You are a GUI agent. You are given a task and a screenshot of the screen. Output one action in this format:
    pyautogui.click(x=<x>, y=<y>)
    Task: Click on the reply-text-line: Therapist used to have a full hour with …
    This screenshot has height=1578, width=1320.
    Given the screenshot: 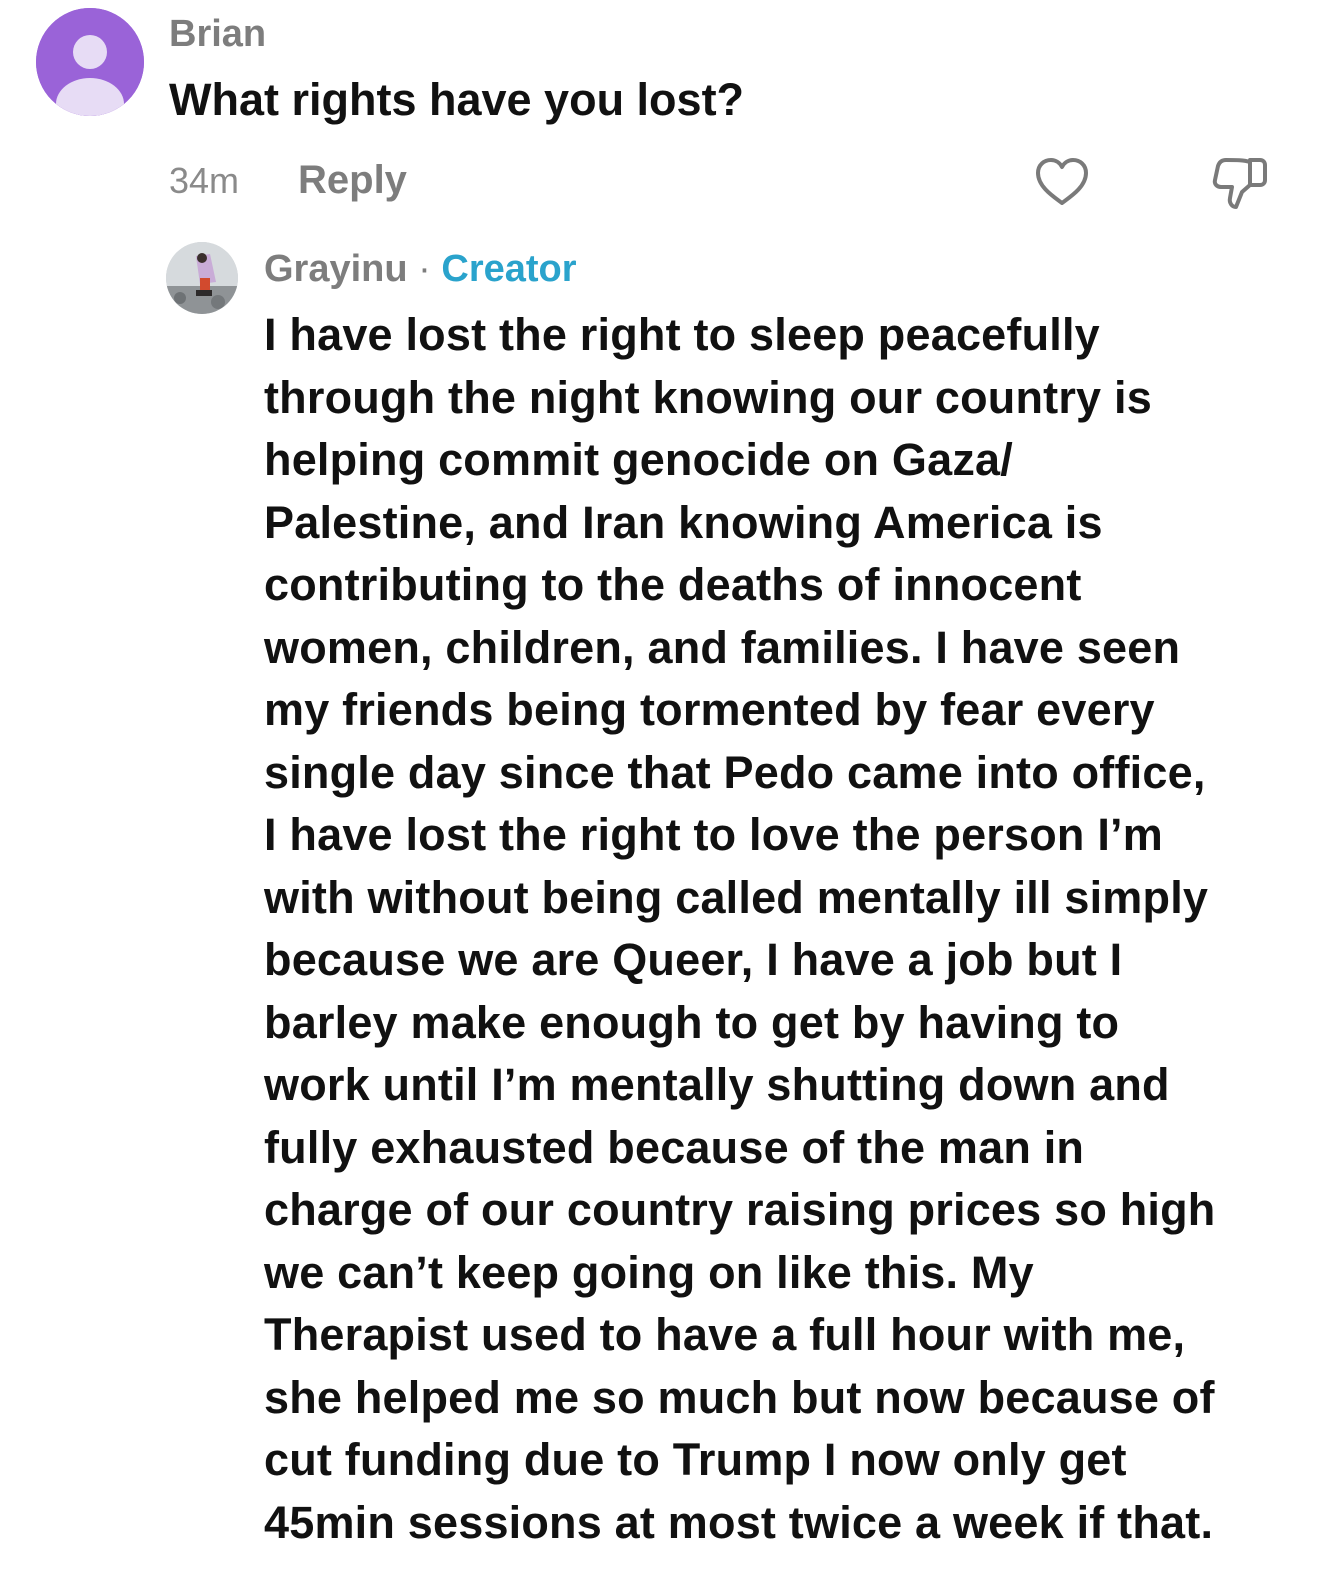 What is the action you would take?
    pyautogui.click(x=725, y=1334)
    